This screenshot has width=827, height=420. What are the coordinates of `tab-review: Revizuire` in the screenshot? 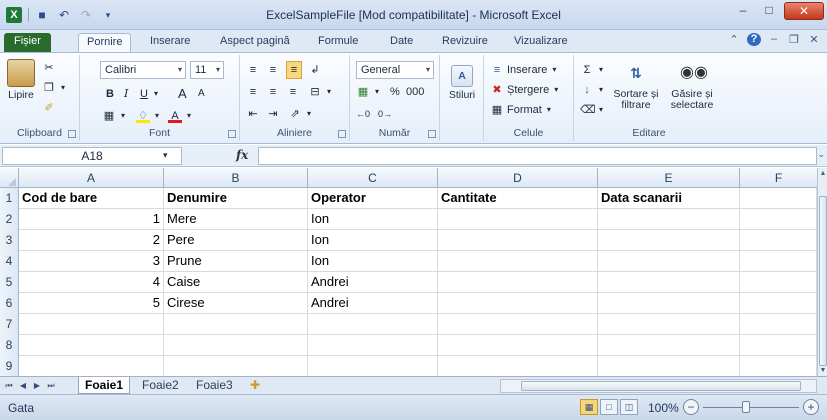 It's located at (465, 42).